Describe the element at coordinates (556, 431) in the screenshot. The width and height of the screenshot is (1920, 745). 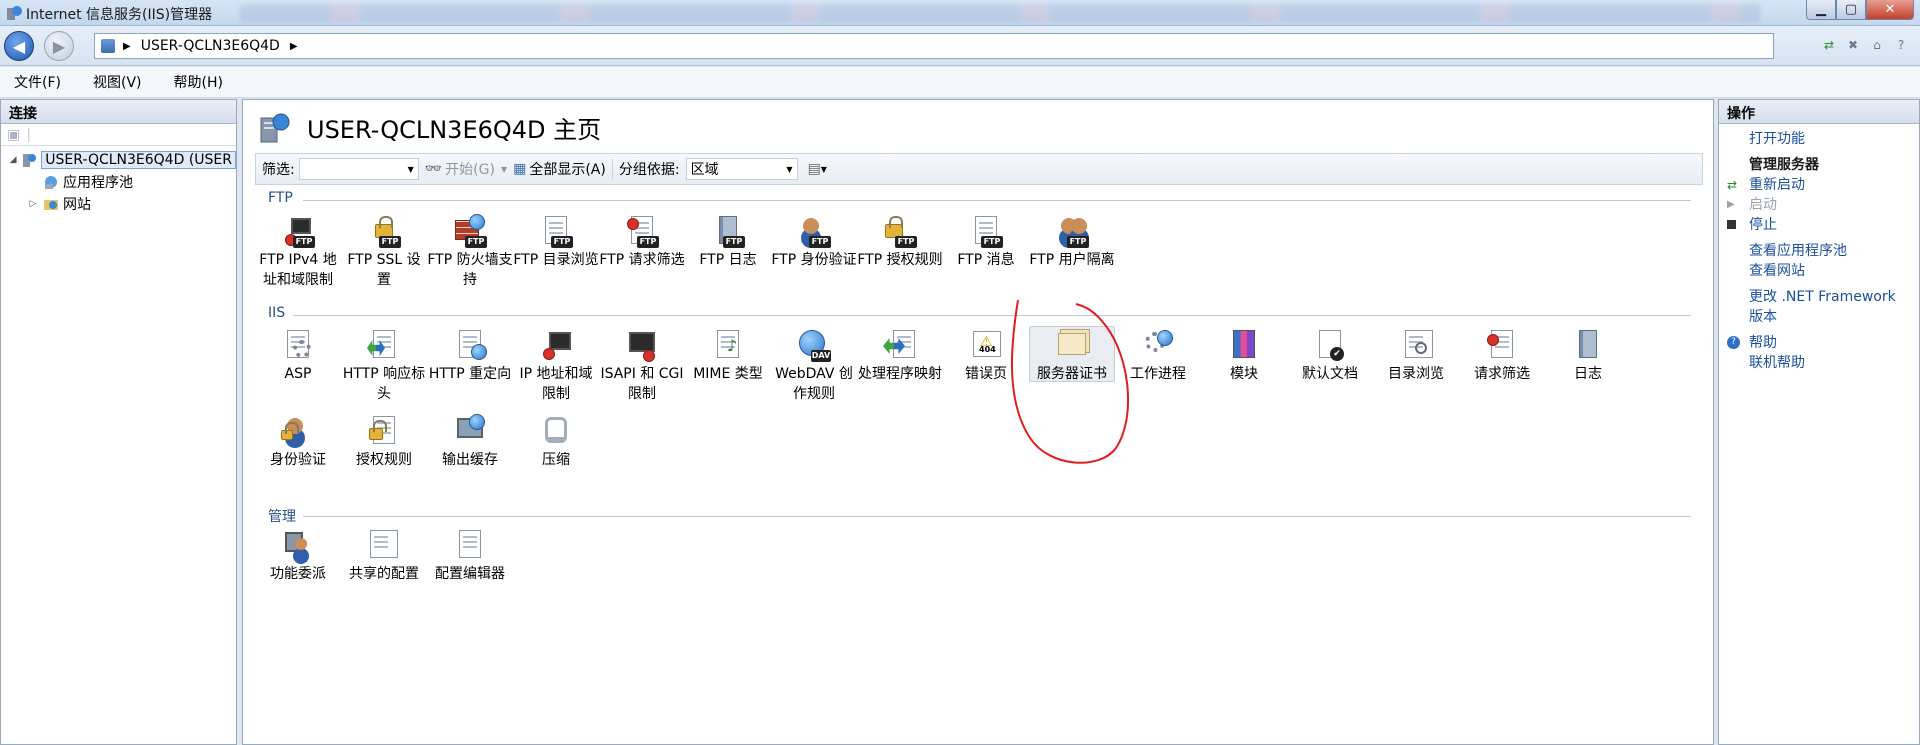
I see `compression-icon` at that location.